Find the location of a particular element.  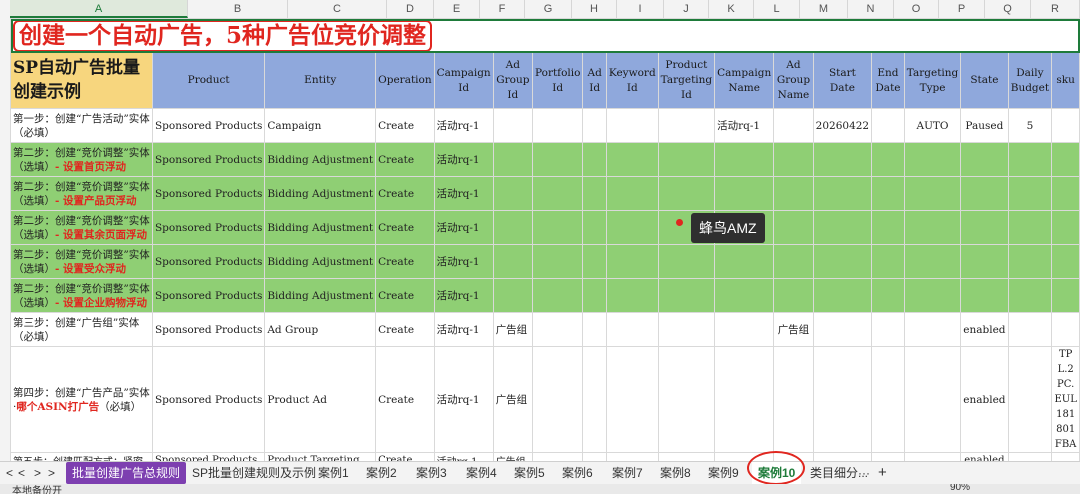

cell-k: 活动rq-1 is located at coordinates (744, 125).